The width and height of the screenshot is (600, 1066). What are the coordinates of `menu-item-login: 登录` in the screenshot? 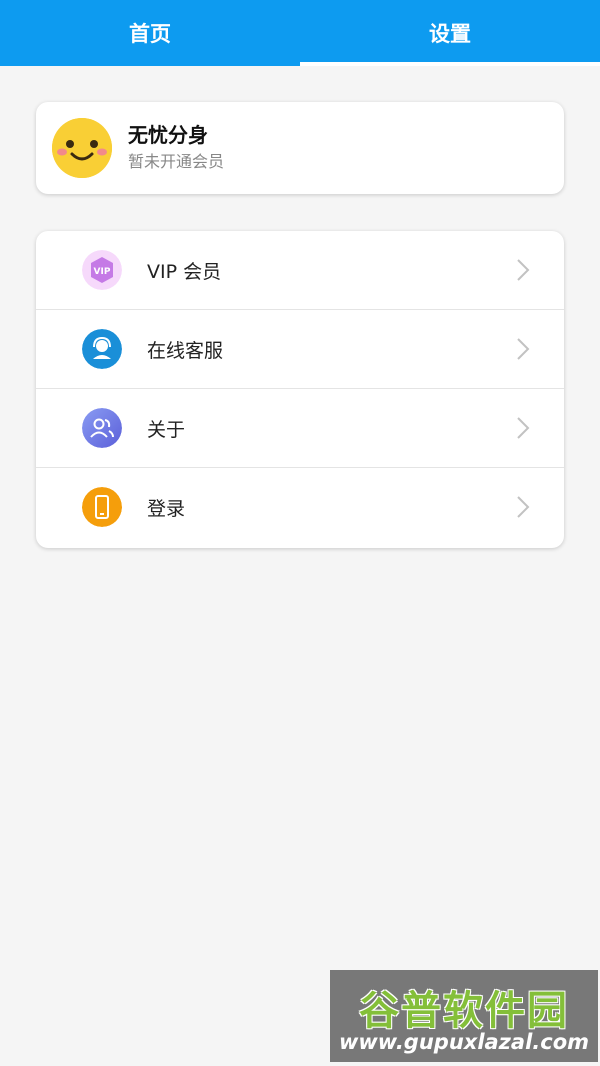 It's located at (300, 507).